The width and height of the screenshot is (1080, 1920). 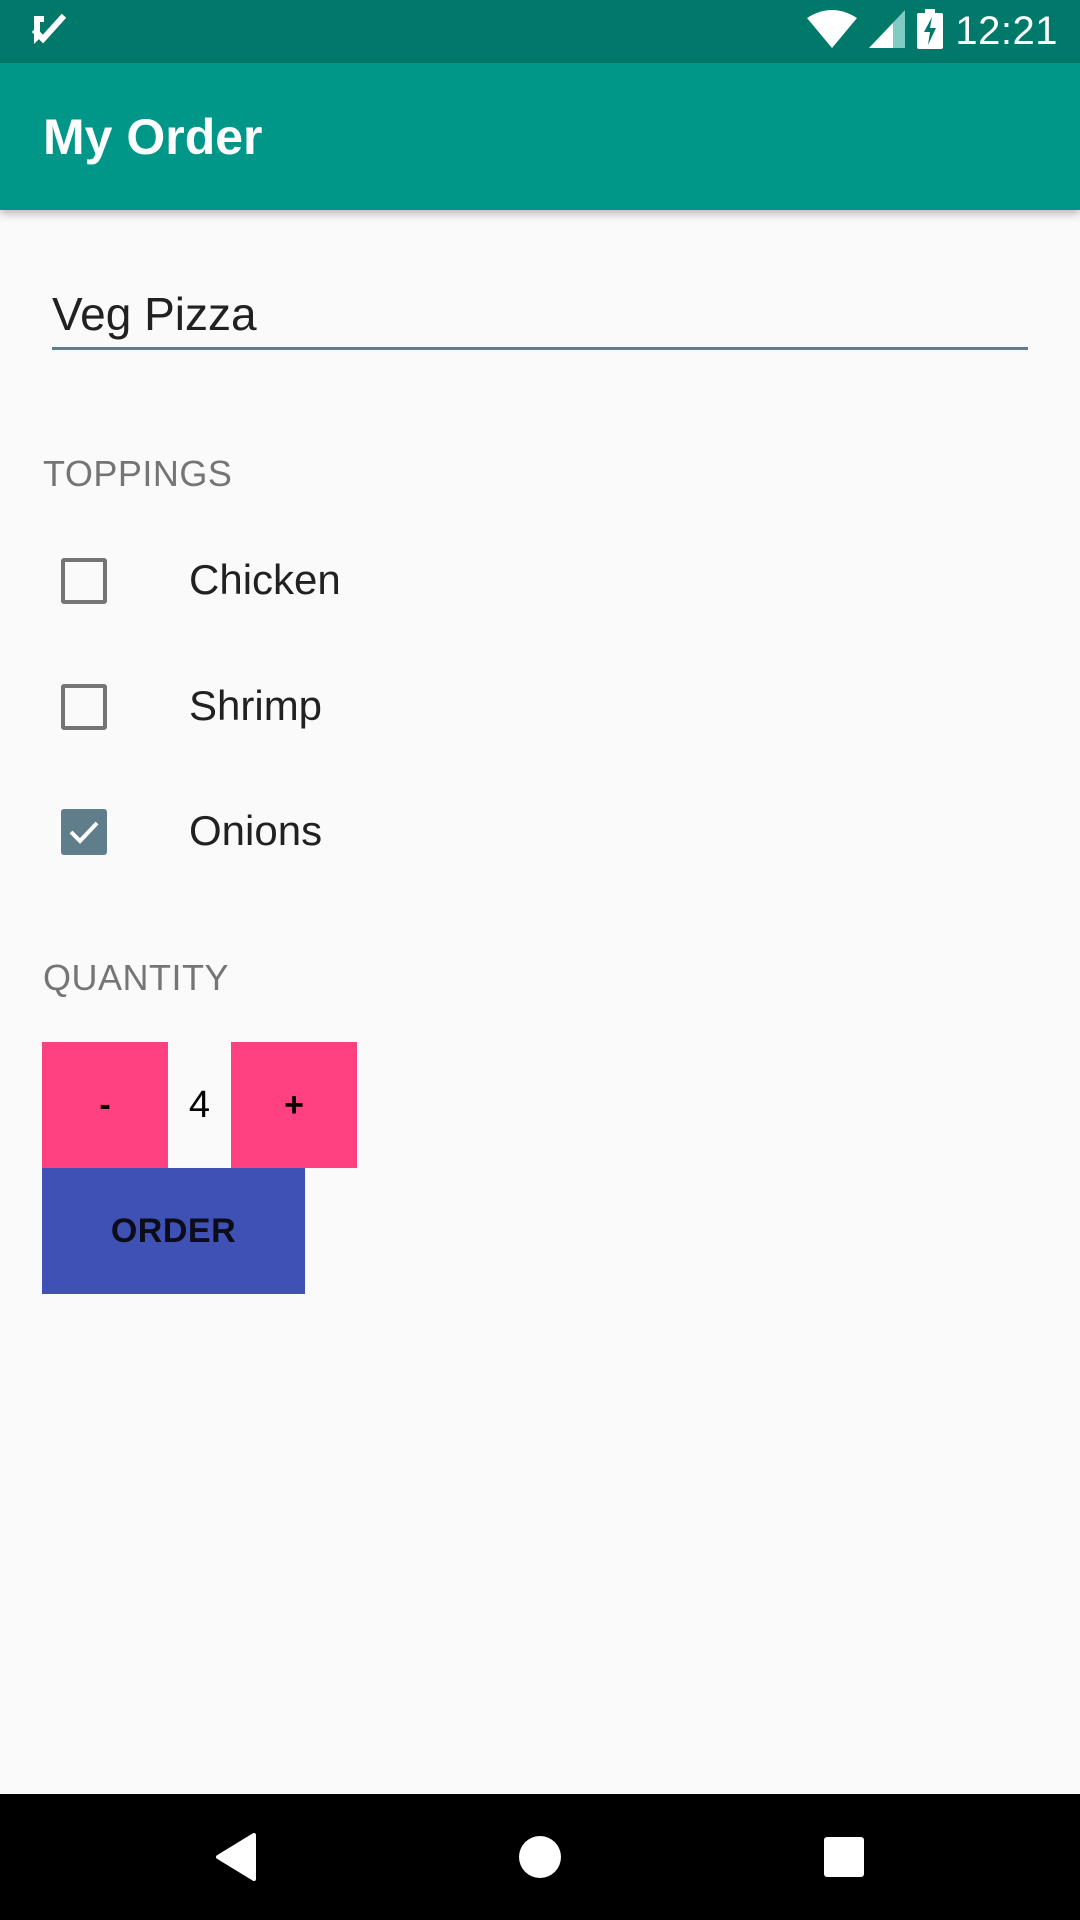 I want to click on home-button, so click(x=540, y=1857).